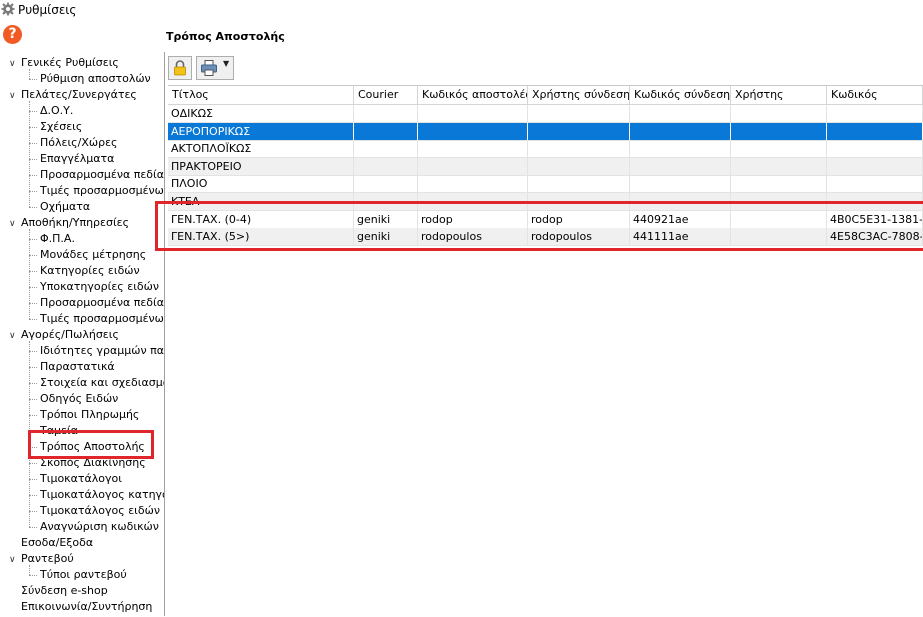  Describe the element at coordinates (102, 351) in the screenshot. I see `tree-item-18: Ιδιότητες γραμμών παρ` at that location.